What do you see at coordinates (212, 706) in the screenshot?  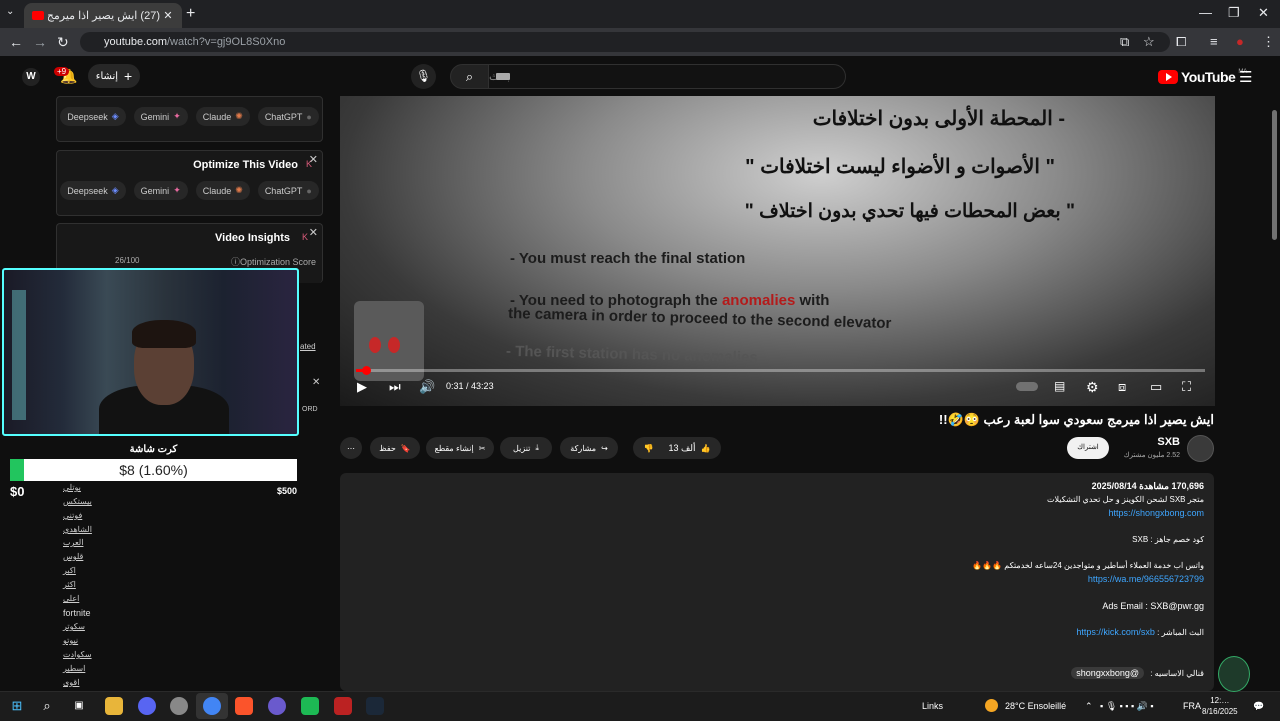 I see `chrome-icon` at bounding box center [212, 706].